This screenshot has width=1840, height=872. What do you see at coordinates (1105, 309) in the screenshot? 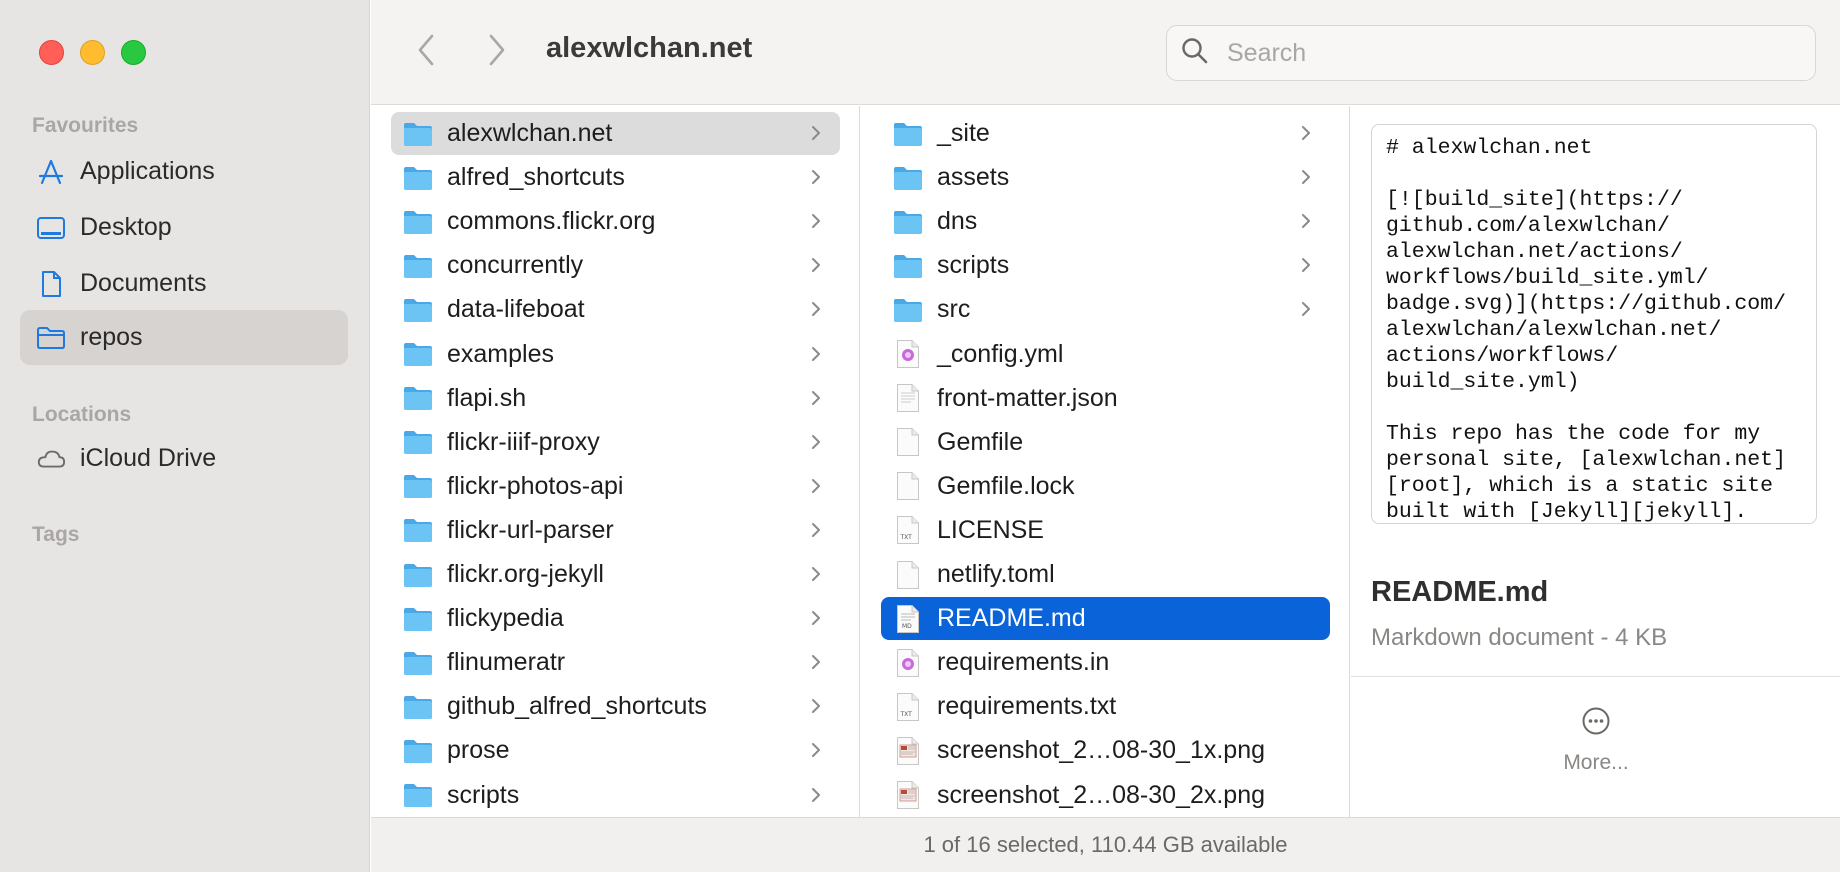
I see `folder-row: src` at bounding box center [1105, 309].